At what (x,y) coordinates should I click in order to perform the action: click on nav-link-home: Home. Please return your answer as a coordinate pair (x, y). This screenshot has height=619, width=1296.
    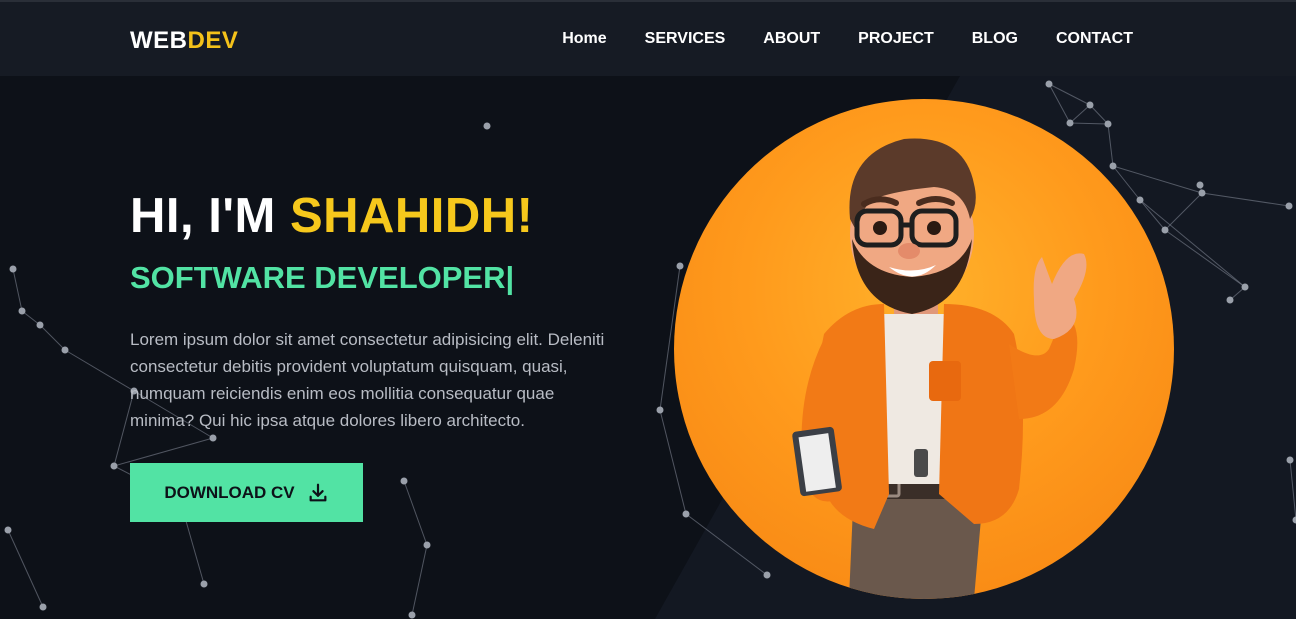
    Looking at the image, I should click on (584, 39).